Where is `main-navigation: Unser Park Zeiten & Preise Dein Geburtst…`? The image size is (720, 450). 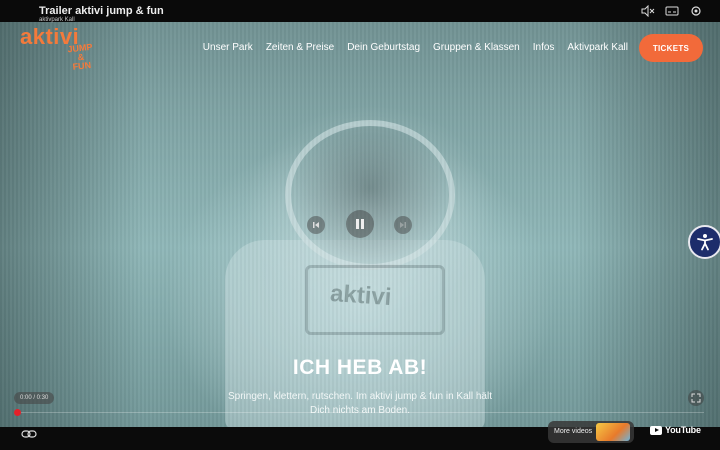
main-navigation: Unser Park Zeiten & Preise Dein Geburtst… is located at coordinates (415, 47).